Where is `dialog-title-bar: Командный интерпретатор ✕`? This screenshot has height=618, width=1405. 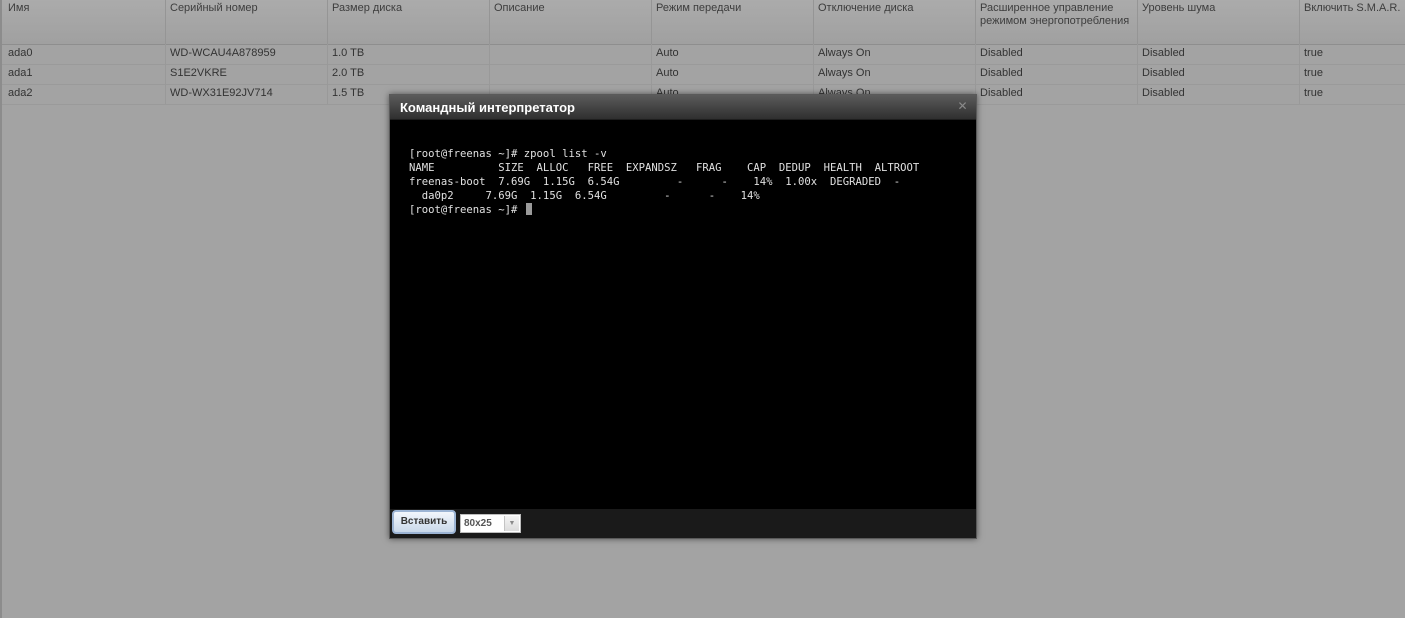
dialog-title-bar: Командный интерпретатор ✕ is located at coordinates (683, 107).